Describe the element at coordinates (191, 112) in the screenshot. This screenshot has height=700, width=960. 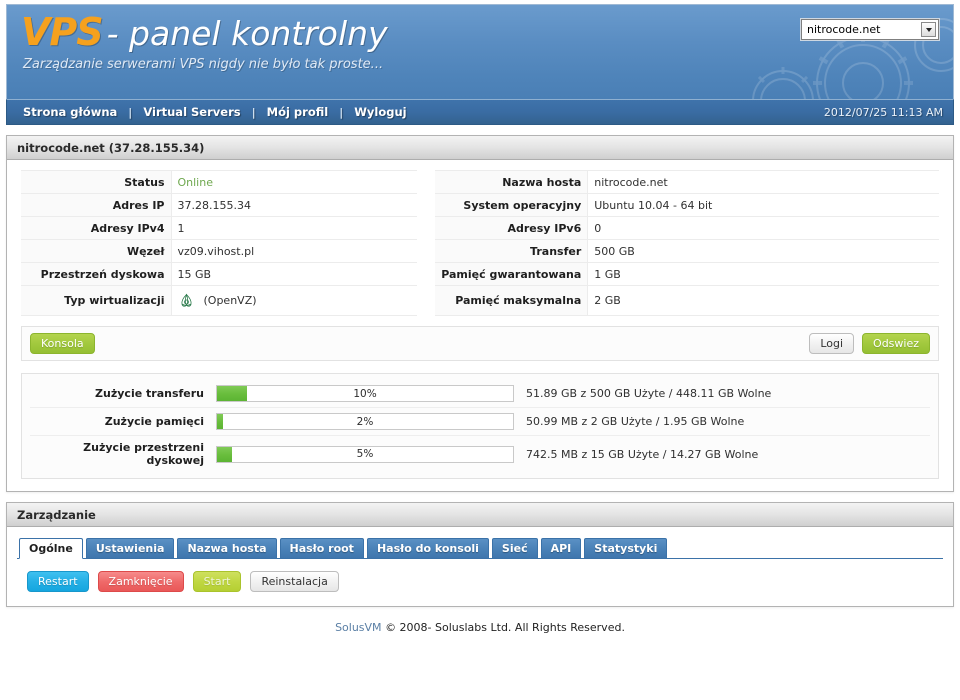
I see `nav-item-virtual-servers: Virtual Servers` at that location.